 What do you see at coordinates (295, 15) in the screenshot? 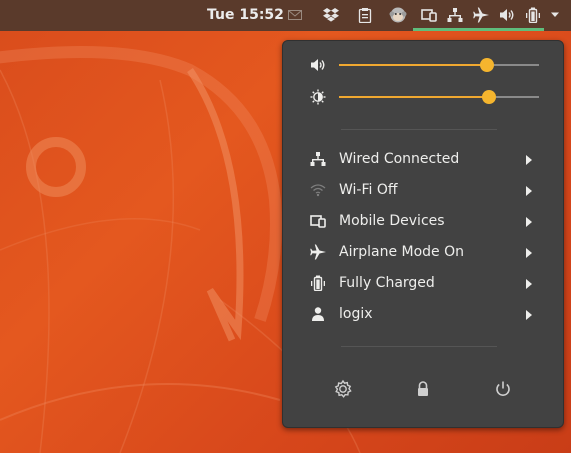
I see `mail-icon` at bounding box center [295, 15].